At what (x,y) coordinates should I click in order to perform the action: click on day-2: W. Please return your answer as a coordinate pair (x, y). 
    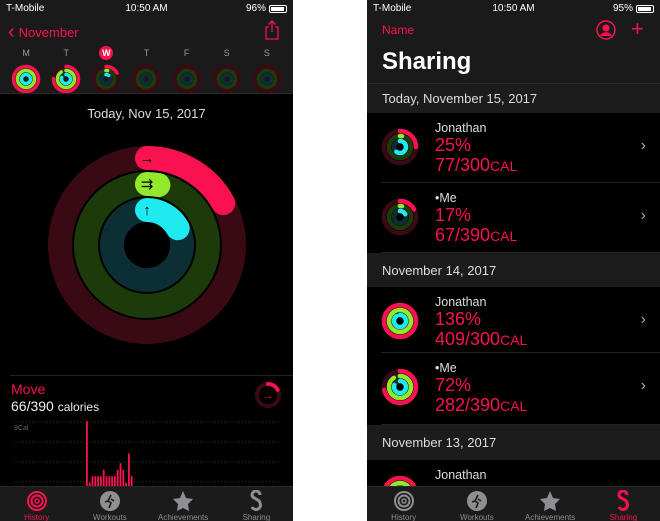
    Looking at the image, I should click on (106, 71).